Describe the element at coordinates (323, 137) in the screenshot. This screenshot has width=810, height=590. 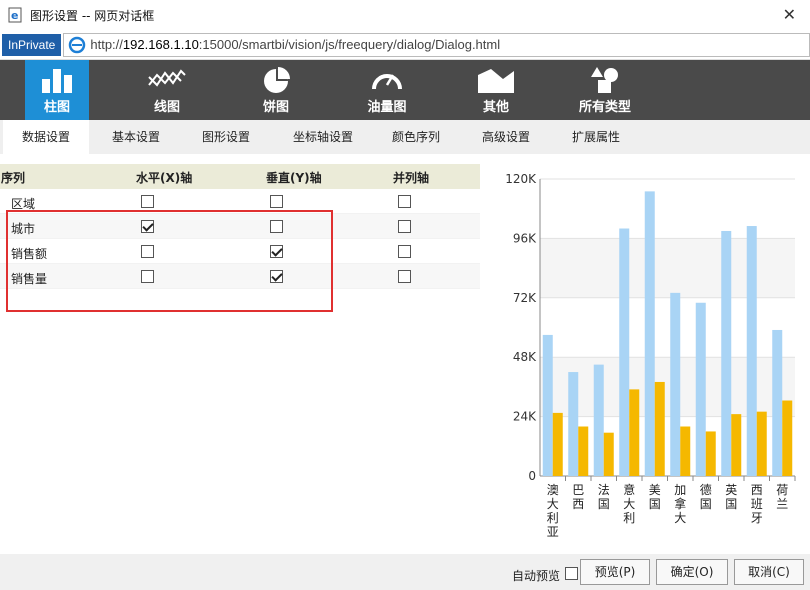
I see `tab-axis-settings: 坐标轴设置` at that location.